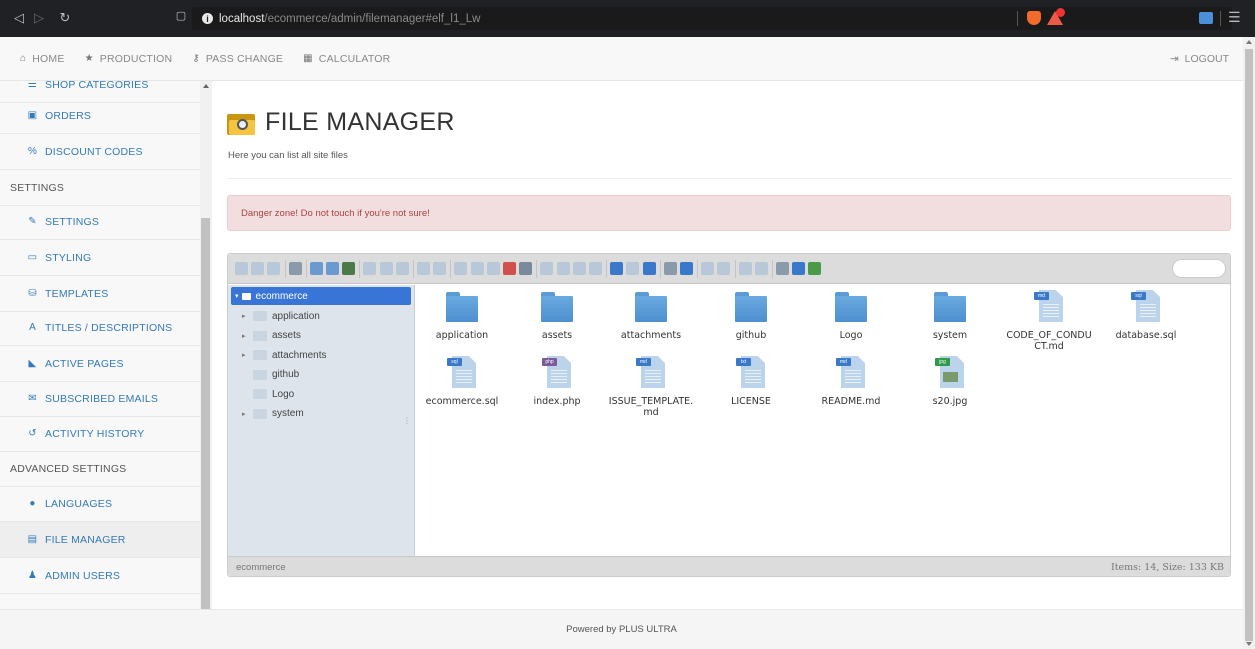 This screenshot has height=649, width=1255. I want to click on cut-icon, so click(477, 268).